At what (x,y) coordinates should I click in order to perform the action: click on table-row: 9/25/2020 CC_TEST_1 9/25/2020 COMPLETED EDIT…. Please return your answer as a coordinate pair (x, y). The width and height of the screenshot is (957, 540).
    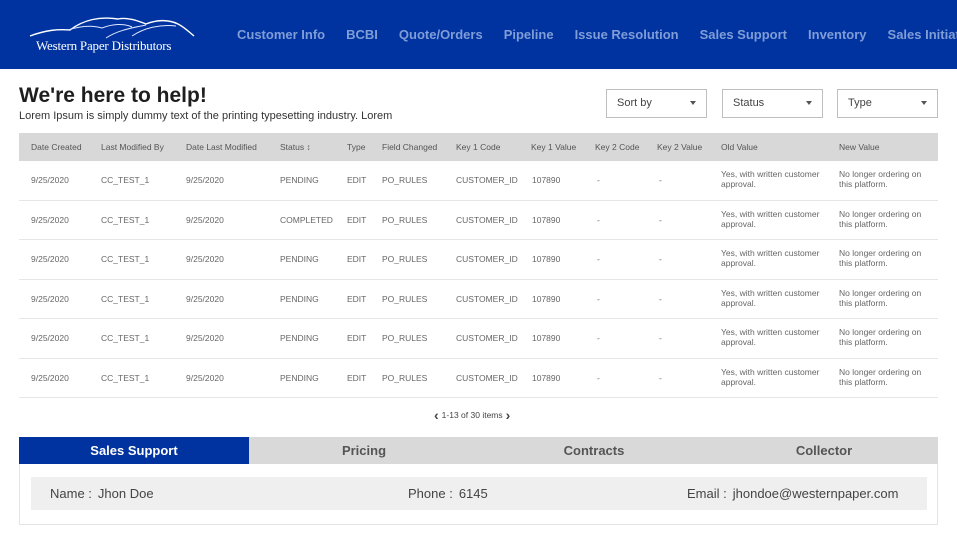
    Looking at the image, I should click on (478, 220).